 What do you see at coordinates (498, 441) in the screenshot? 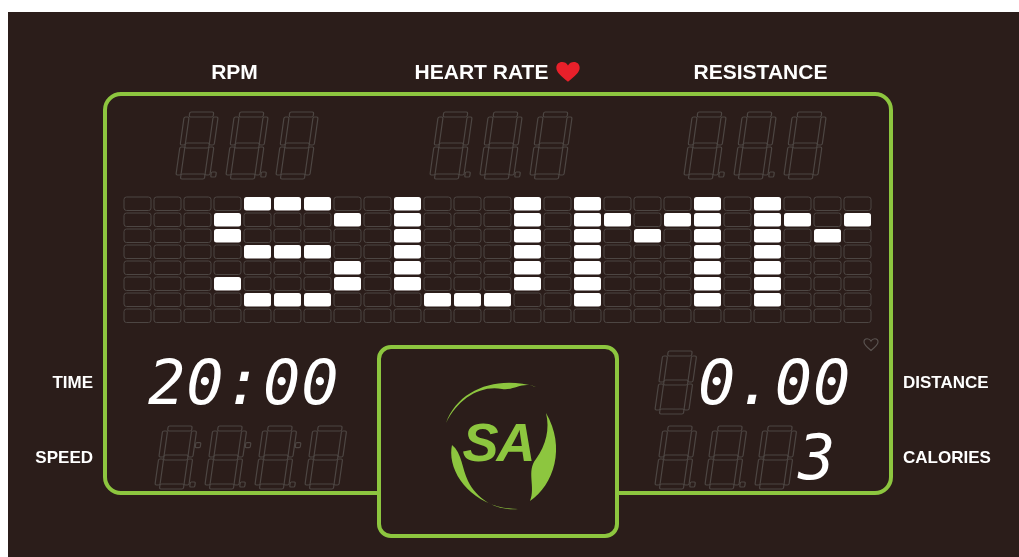
I see `logo-text: SA` at bounding box center [498, 441].